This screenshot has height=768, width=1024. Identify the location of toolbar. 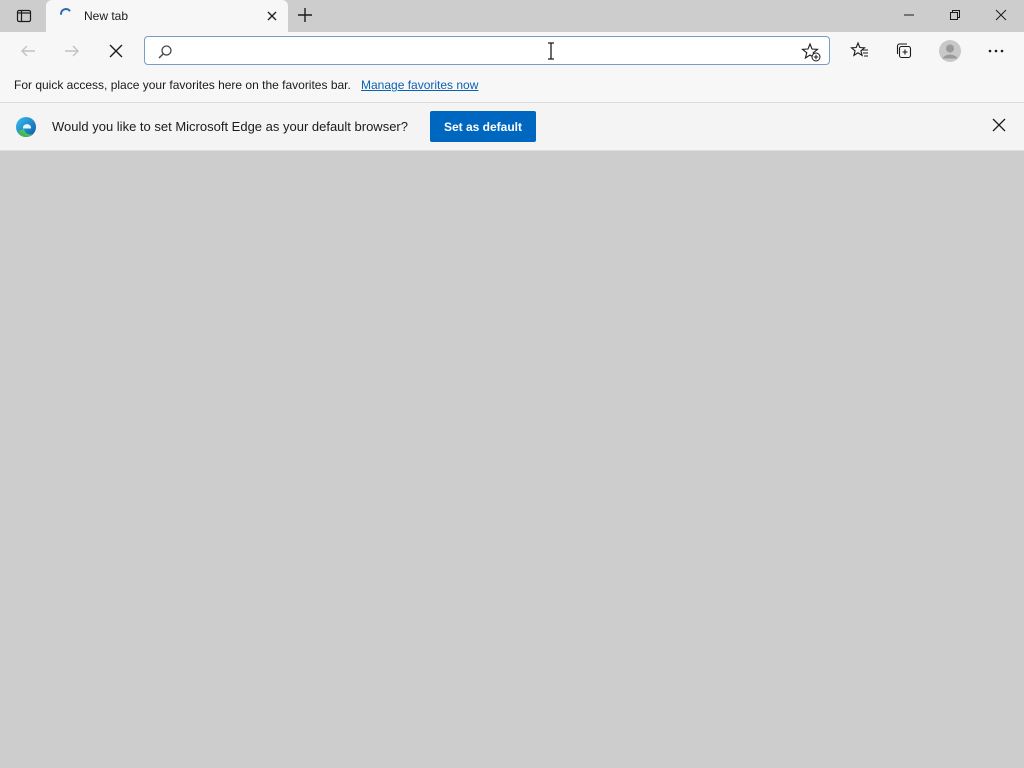
(512, 51).